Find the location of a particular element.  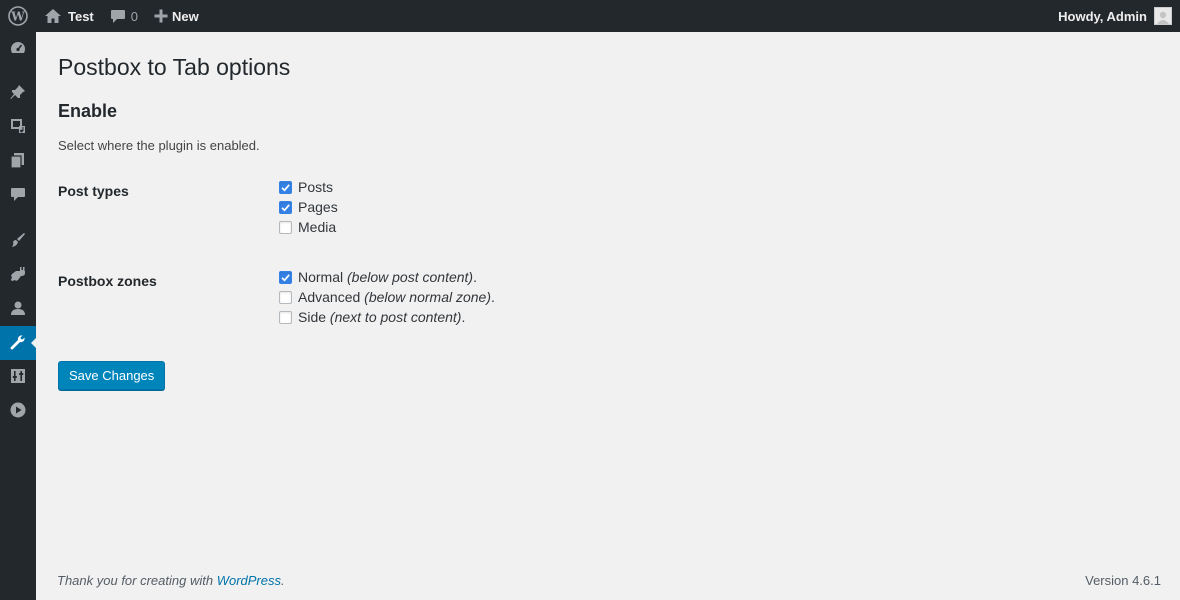

section-description: Select where the plugin is enabled. is located at coordinates (159, 145).